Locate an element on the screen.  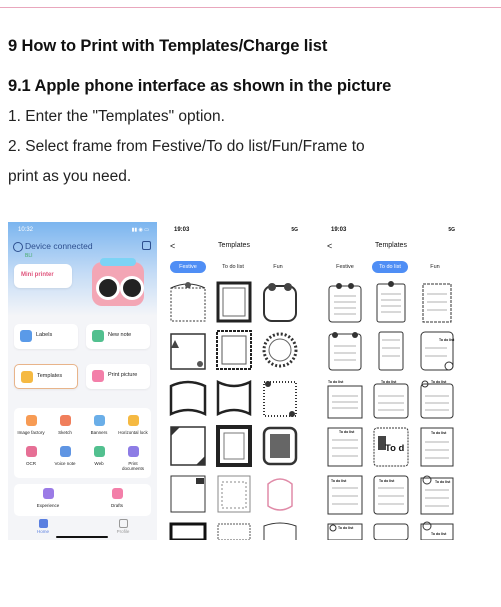
bluetooth-device-icon is located at coordinates (18, 247).